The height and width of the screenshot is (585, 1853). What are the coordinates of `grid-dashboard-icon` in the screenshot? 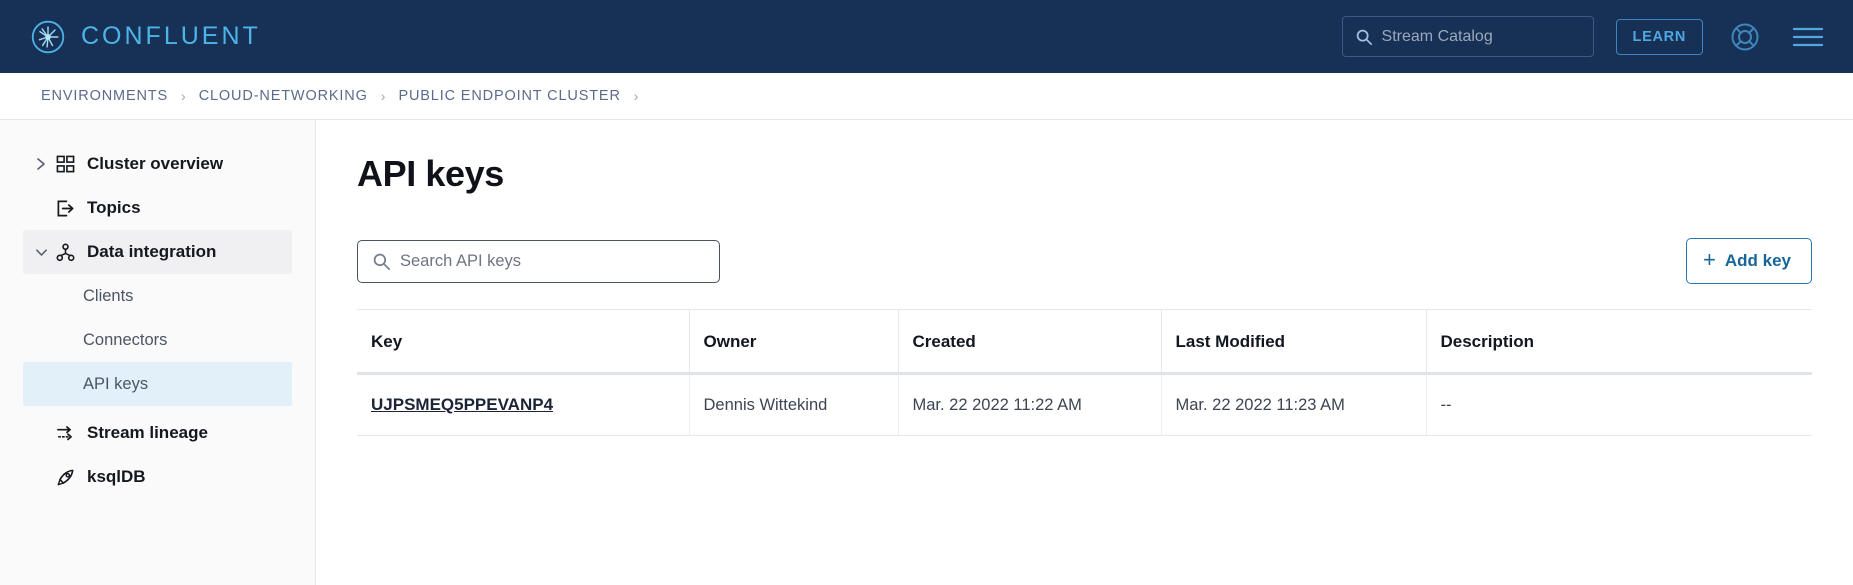 It's located at (65, 164).